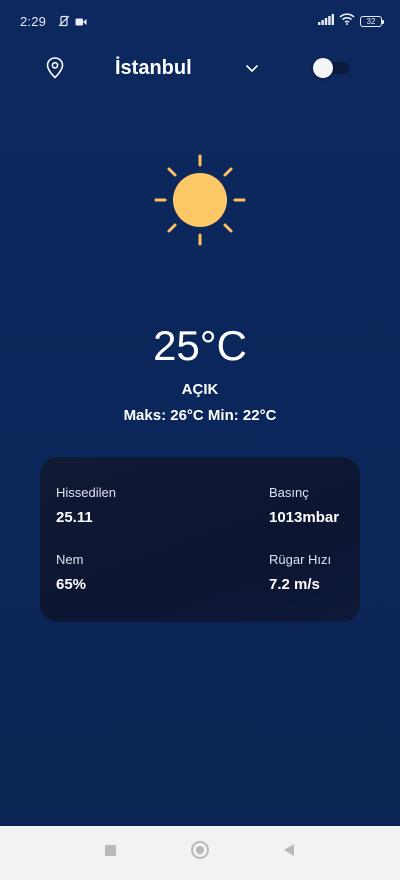 This screenshot has height=880, width=400. I want to click on status-bar: 2:29 32, so click(200, 22).